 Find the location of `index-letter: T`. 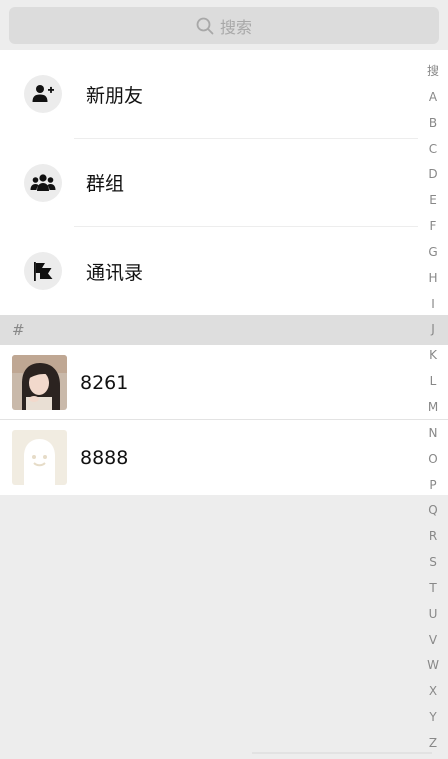

index-letter: T is located at coordinates (433, 589).